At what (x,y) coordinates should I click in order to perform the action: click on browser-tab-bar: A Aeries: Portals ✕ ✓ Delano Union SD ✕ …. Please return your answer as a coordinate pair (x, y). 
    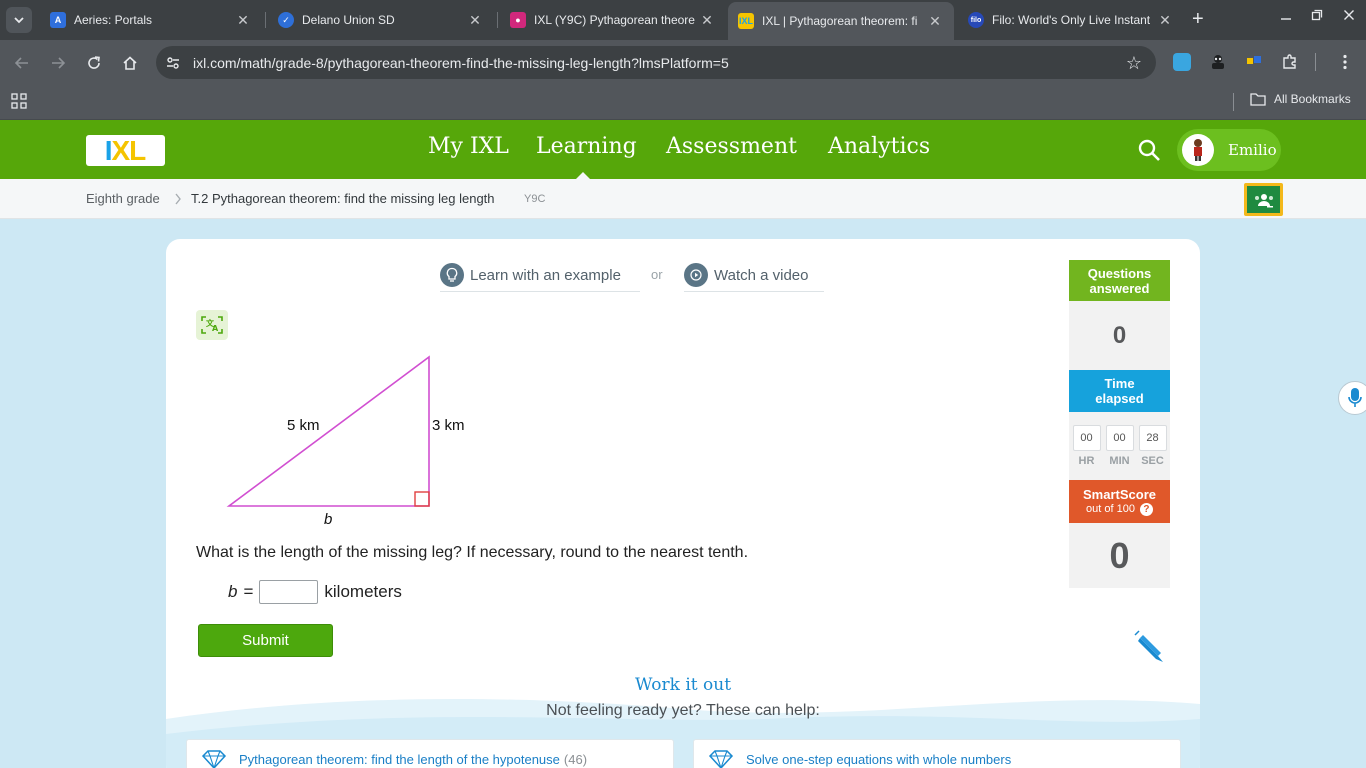
    Looking at the image, I should click on (683, 20).